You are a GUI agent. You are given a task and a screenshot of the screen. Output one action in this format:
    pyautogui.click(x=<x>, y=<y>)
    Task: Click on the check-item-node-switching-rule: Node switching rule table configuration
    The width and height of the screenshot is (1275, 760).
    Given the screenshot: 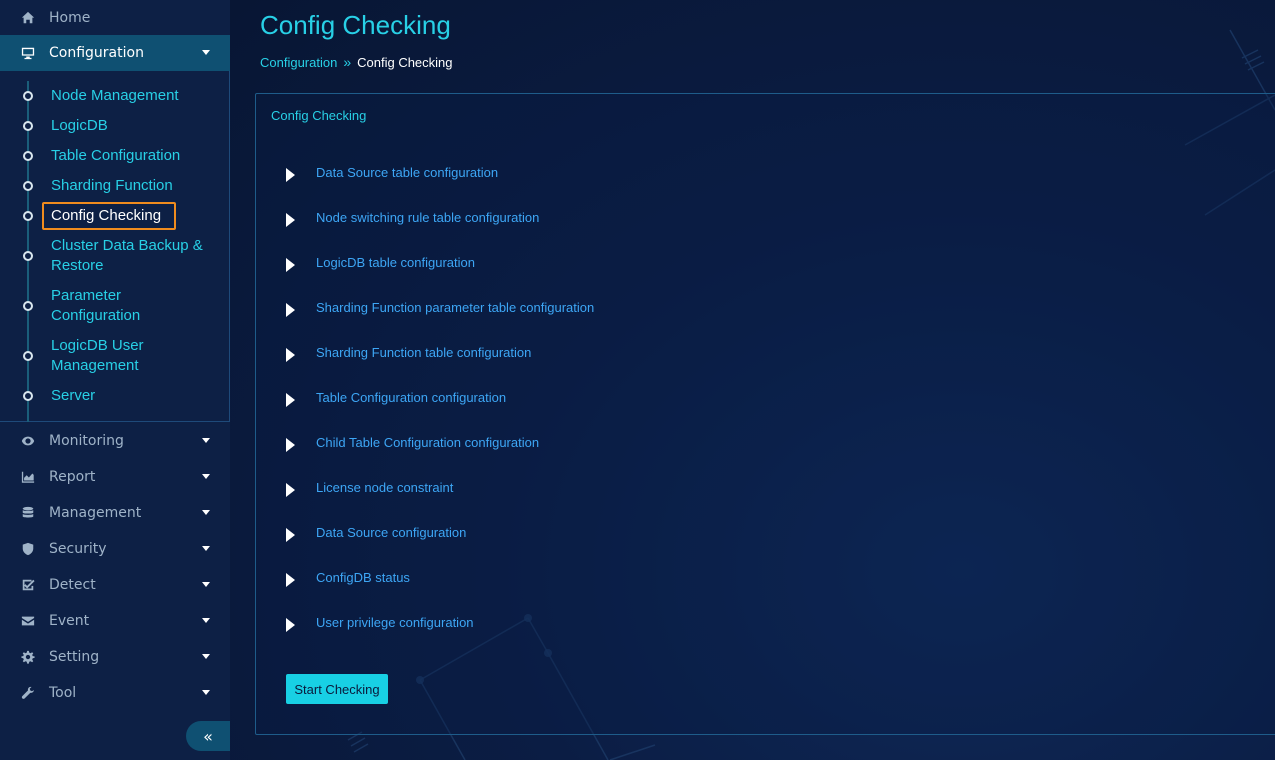 What is the action you would take?
    pyautogui.click(x=536, y=217)
    